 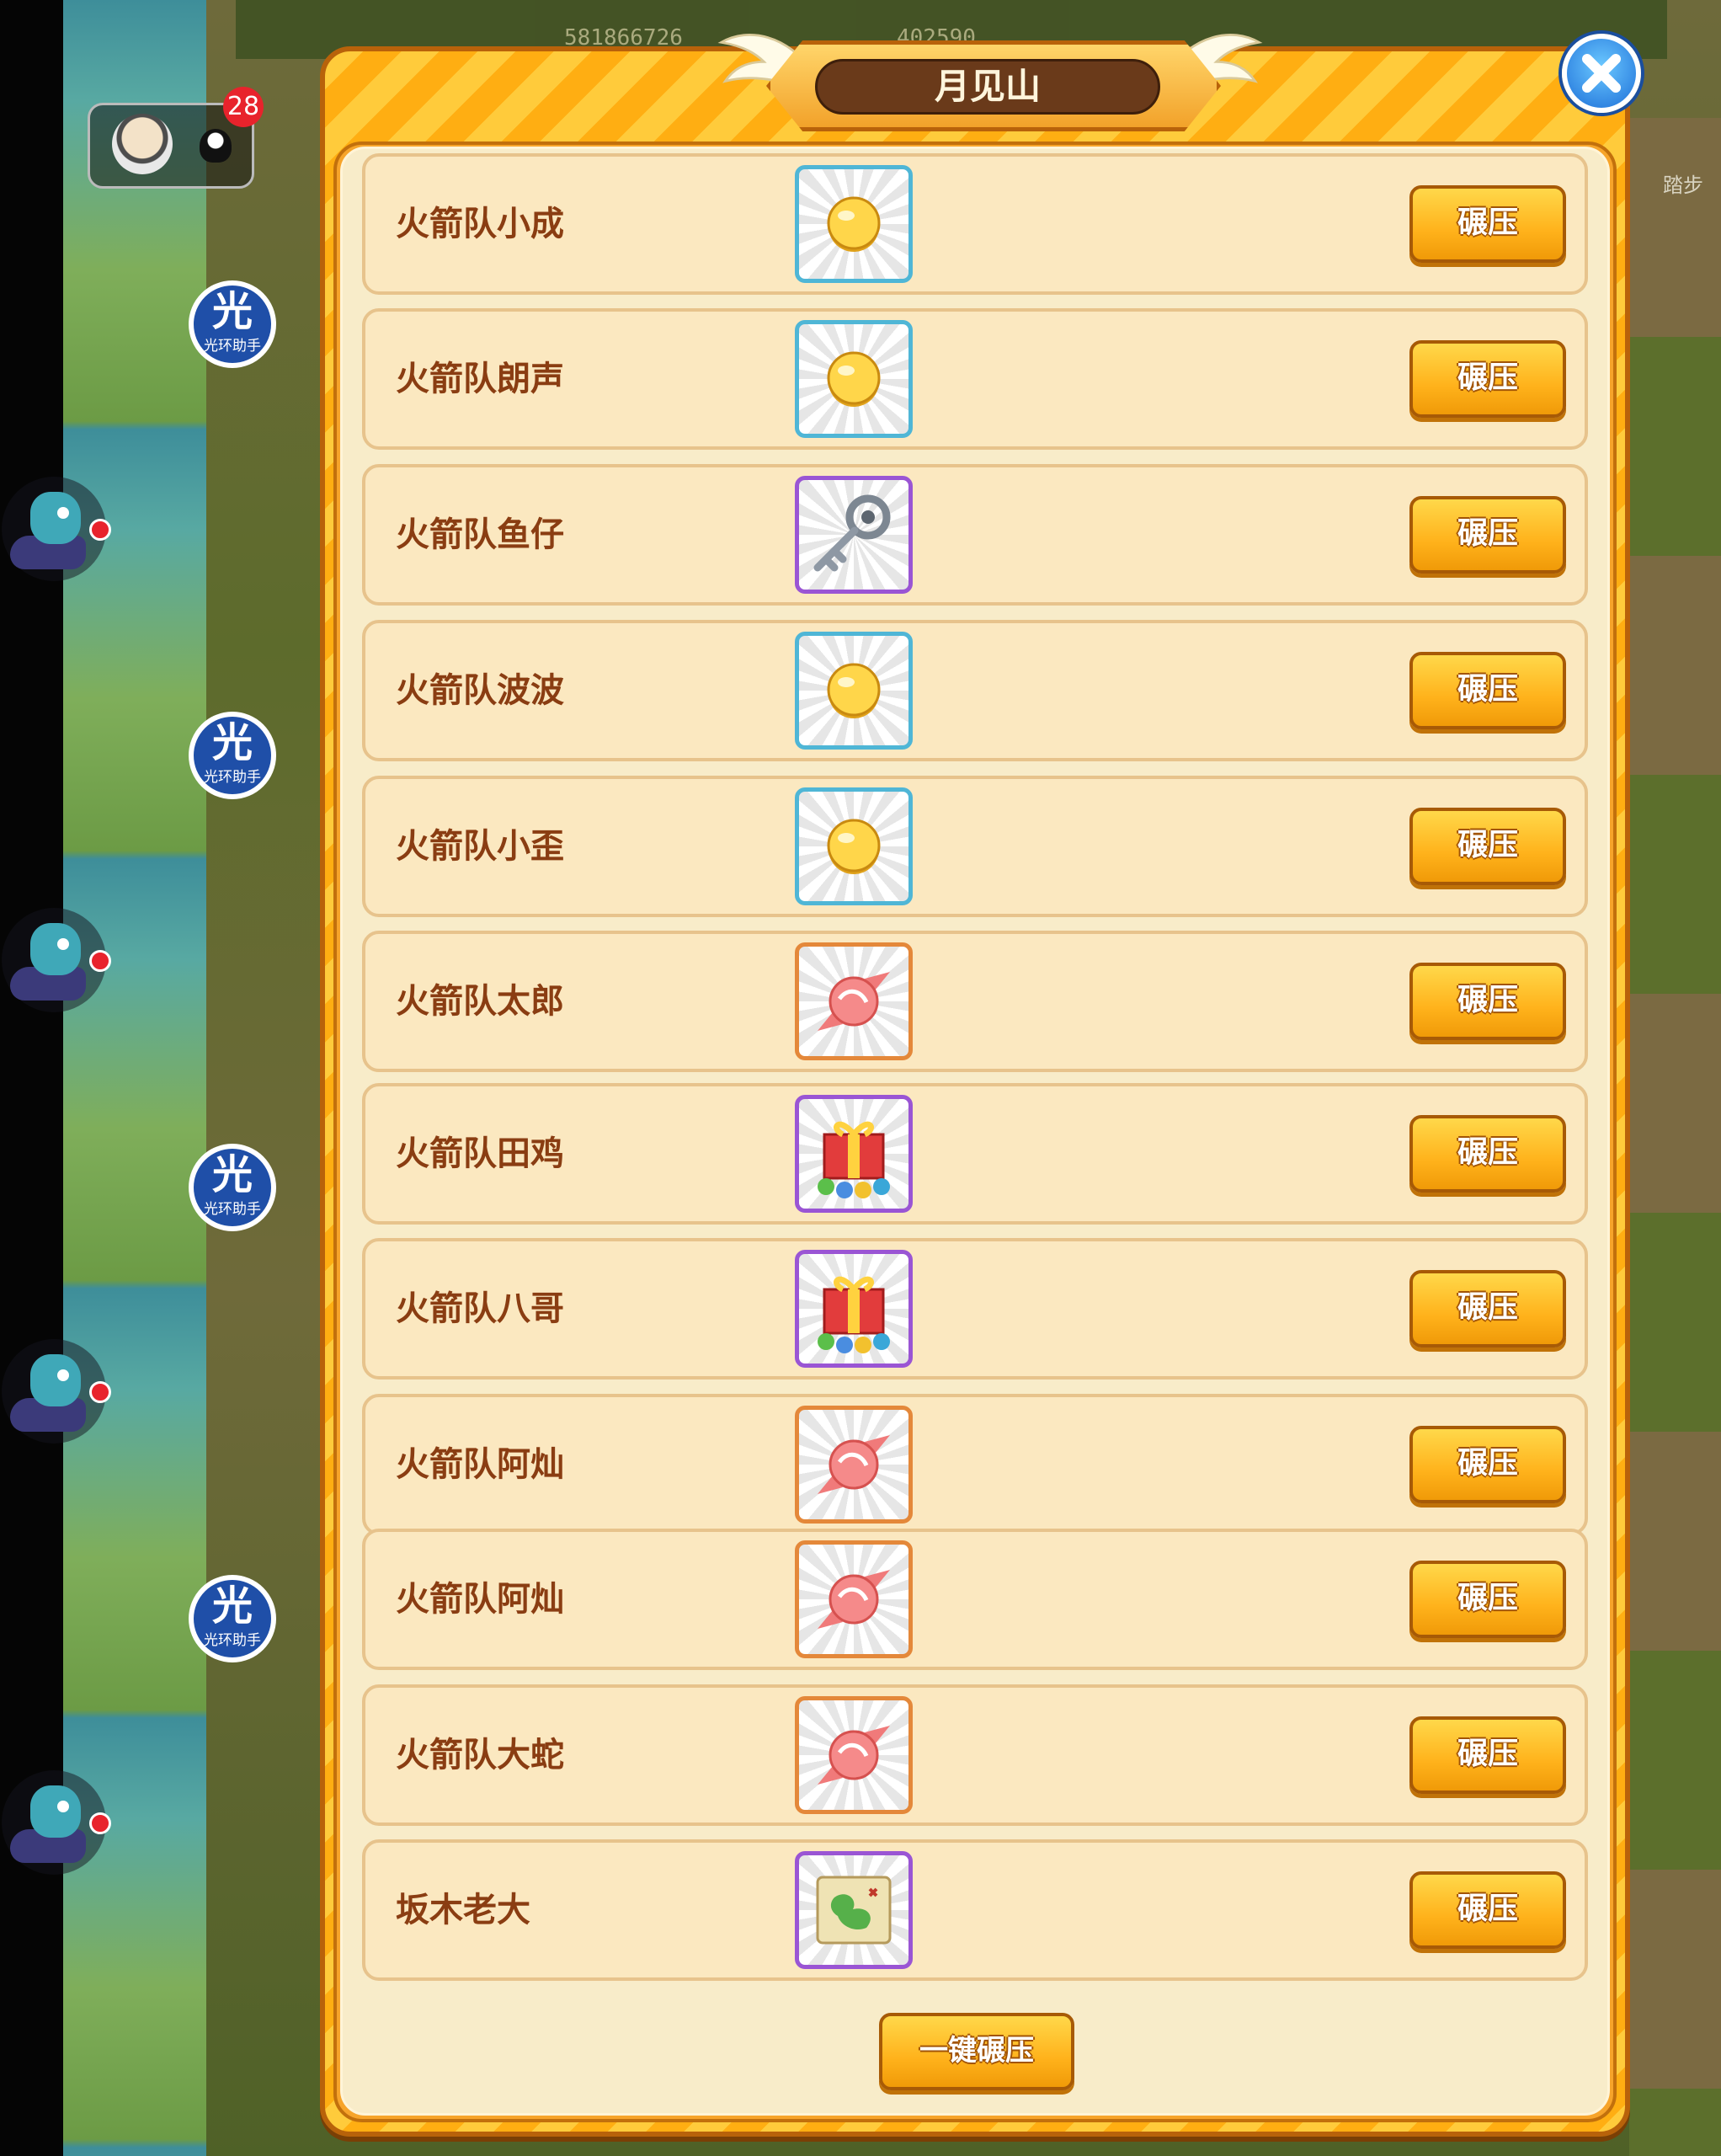 What do you see at coordinates (1675, 1137) in the screenshot?
I see `map-ground-right` at bounding box center [1675, 1137].